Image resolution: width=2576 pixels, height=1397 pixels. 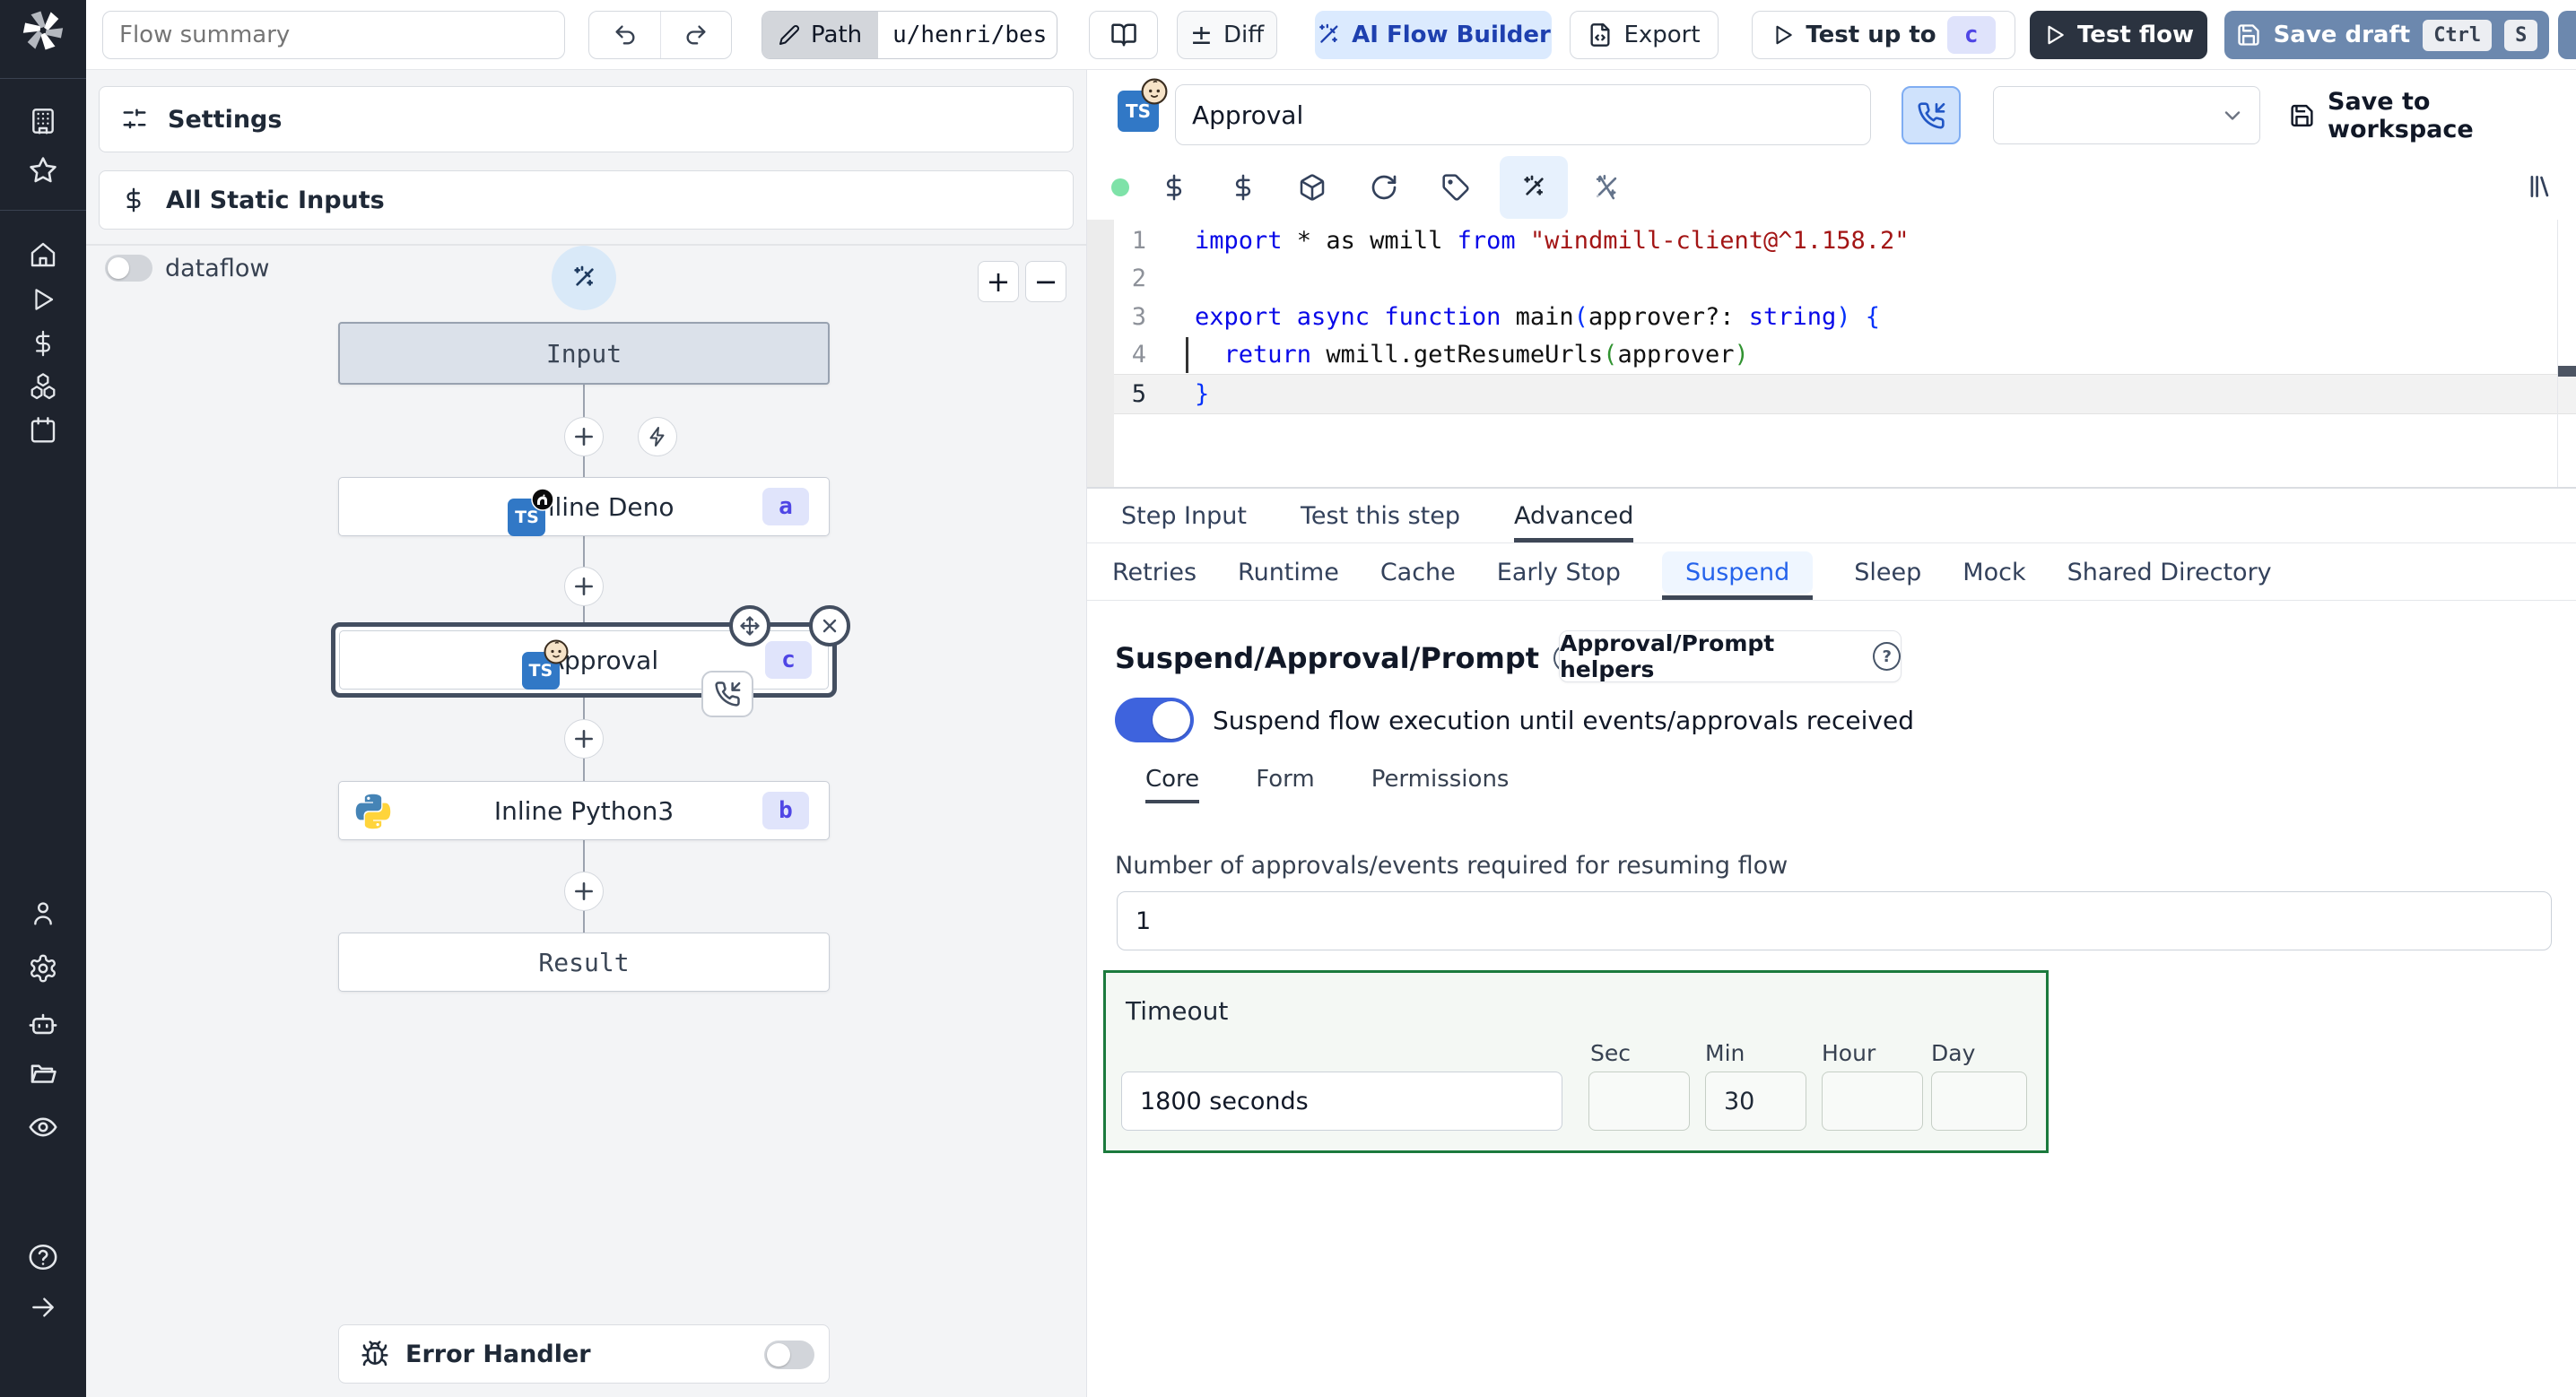 What do you see at coordinates (1288, 572) in the screenshot?
I see `tab-runtime: Runtime` at bounding box center [1288, 572].